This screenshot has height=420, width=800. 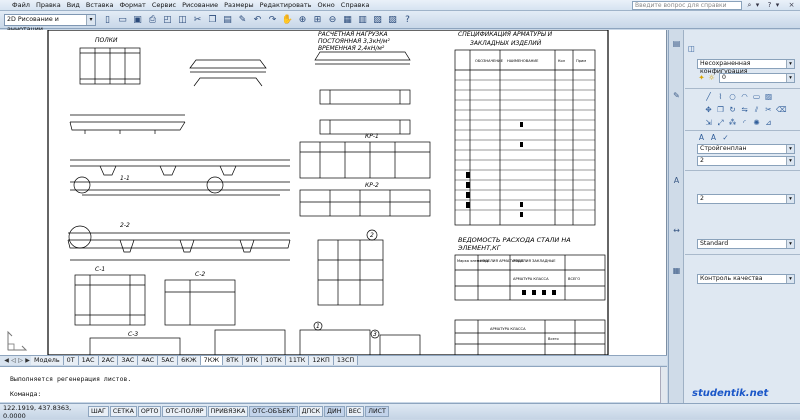 I want to click on menu-dimension: Размеры, so click(x=239, y=5).